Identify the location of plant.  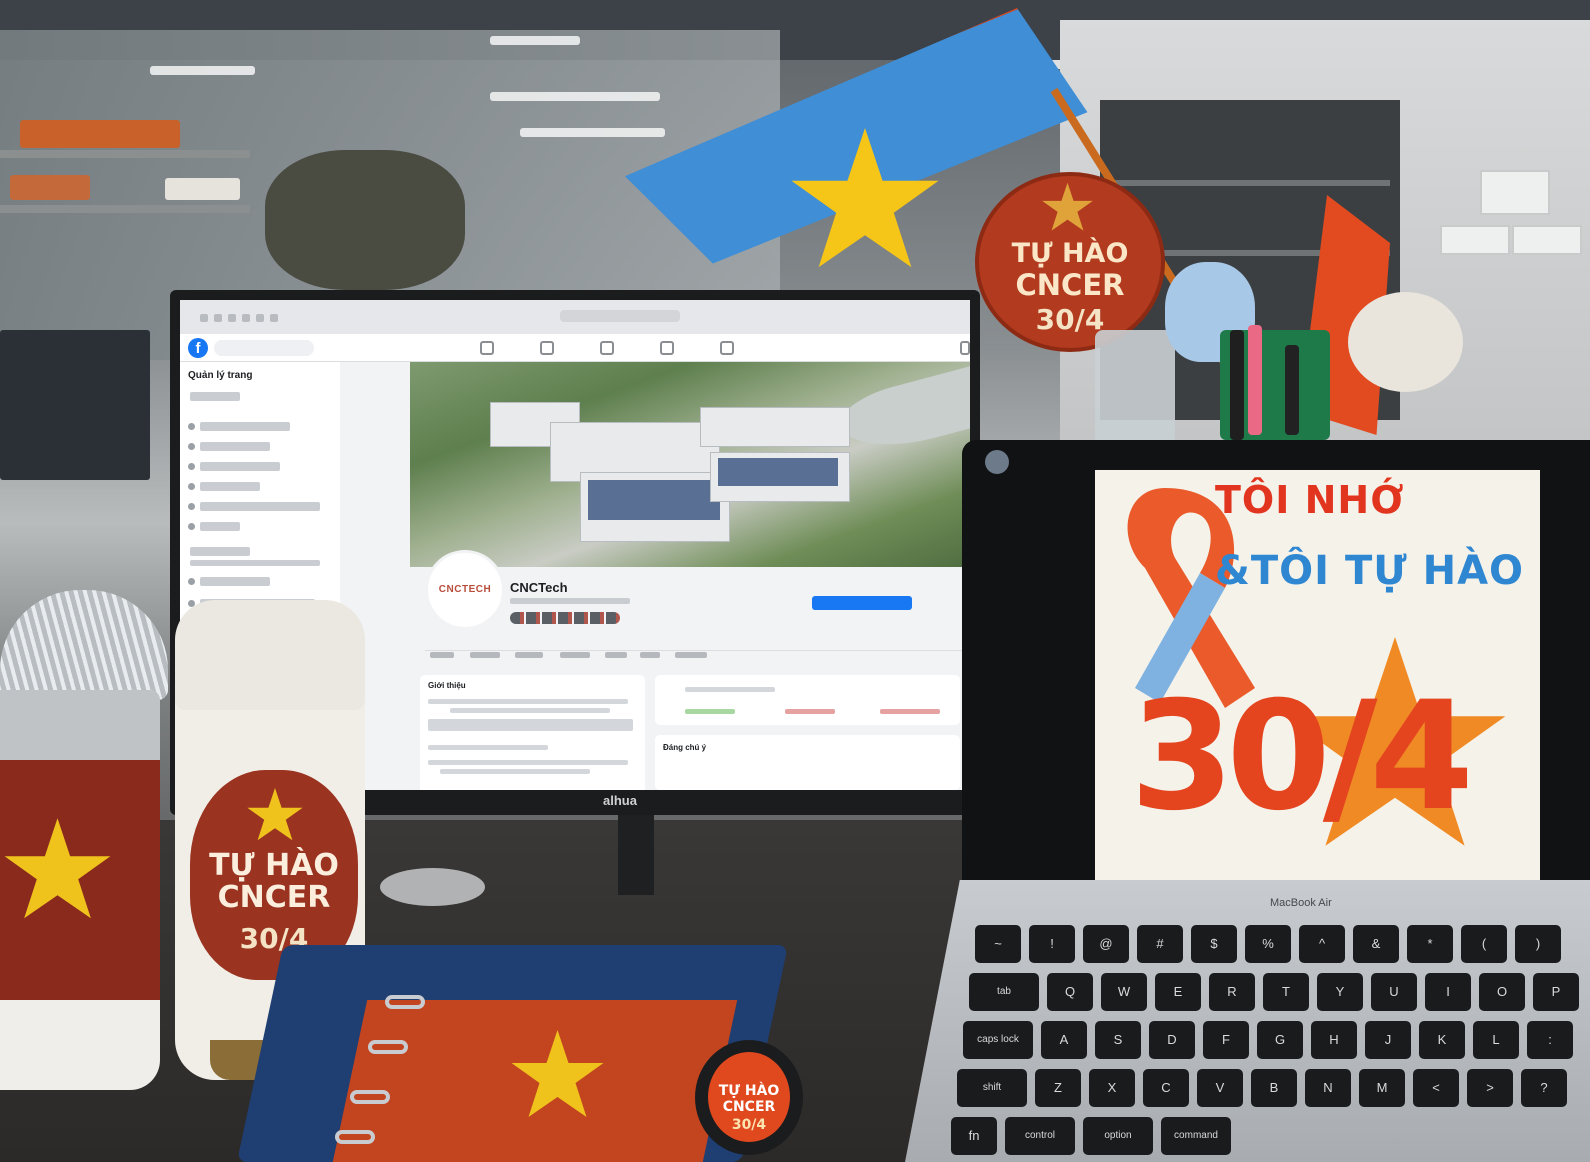
(365, 220).